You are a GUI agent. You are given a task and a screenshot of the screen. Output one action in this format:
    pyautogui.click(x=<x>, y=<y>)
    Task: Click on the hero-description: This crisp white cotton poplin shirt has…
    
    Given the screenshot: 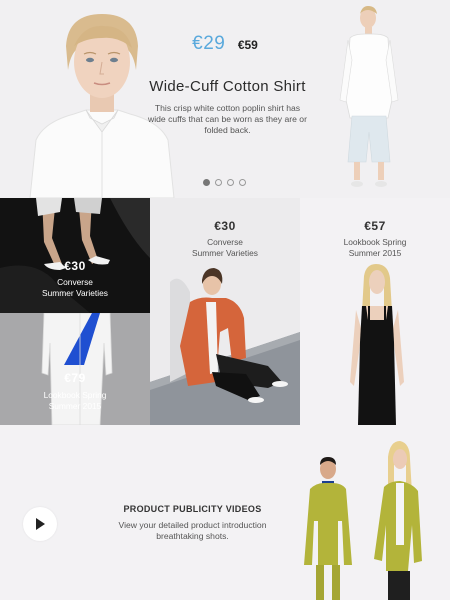 What is the action you would take?
    pyautogui.click(x=227, y=119)
    